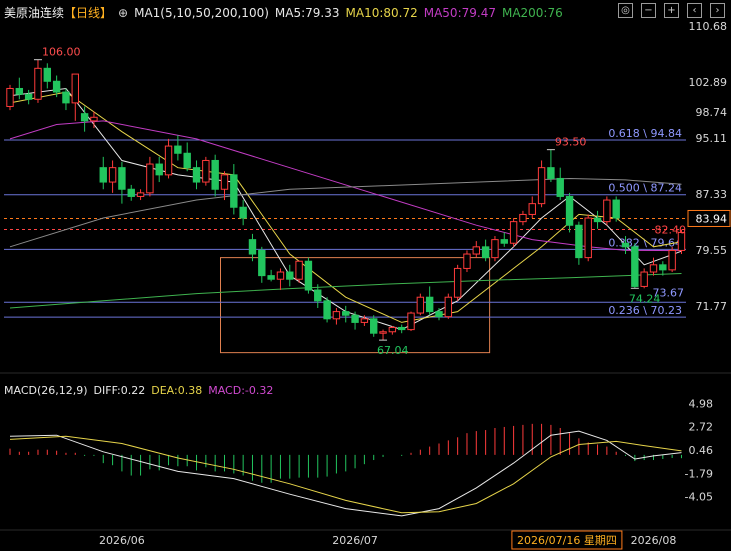  I want to click on extreme-price-label: 67.04, so click(393, 350).